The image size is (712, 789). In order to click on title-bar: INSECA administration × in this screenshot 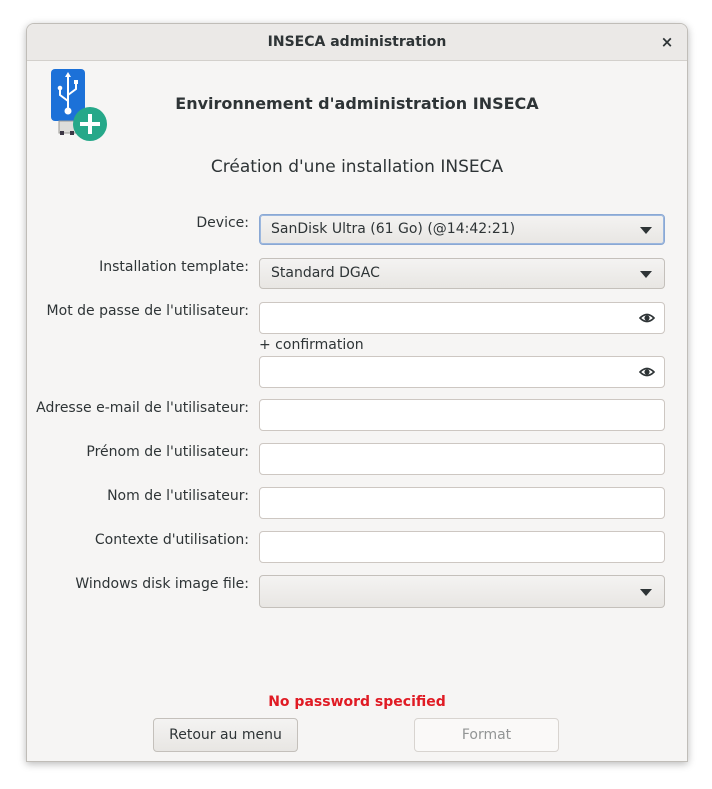, I will do `click(357, 42)`.